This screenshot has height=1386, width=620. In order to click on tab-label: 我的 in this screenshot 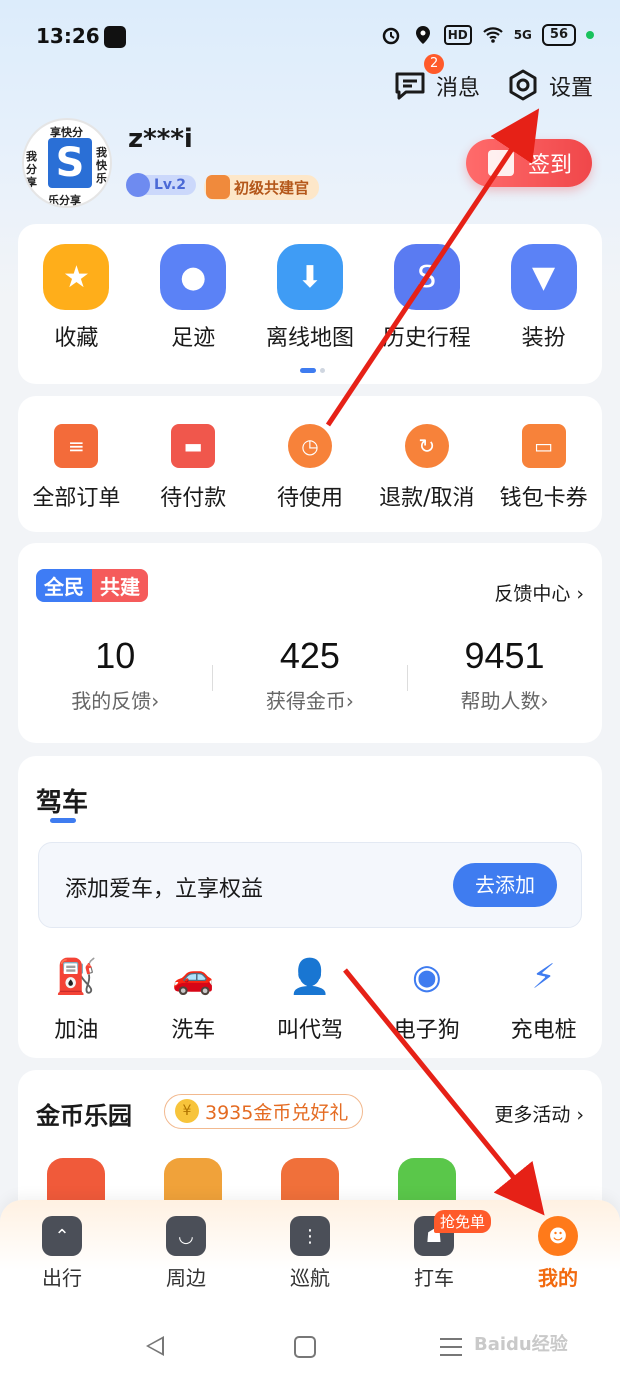, I will do `click(558, 1278)`.